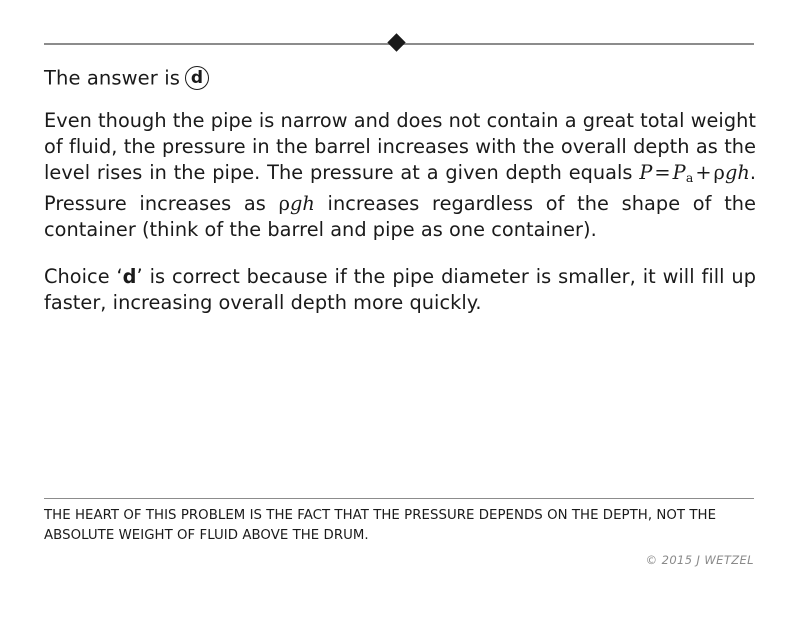  I want to click on answer-line: The answer is d, so click(126, 78).